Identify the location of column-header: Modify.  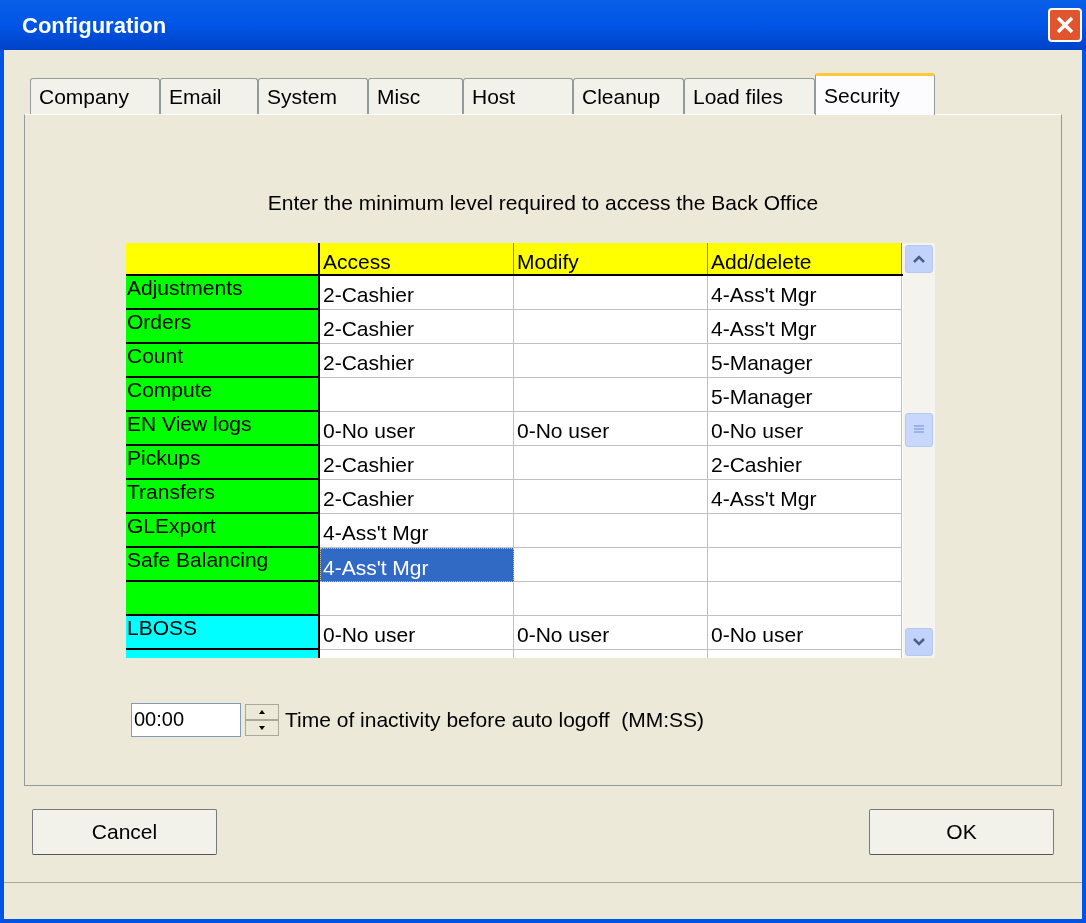
(611, 258).